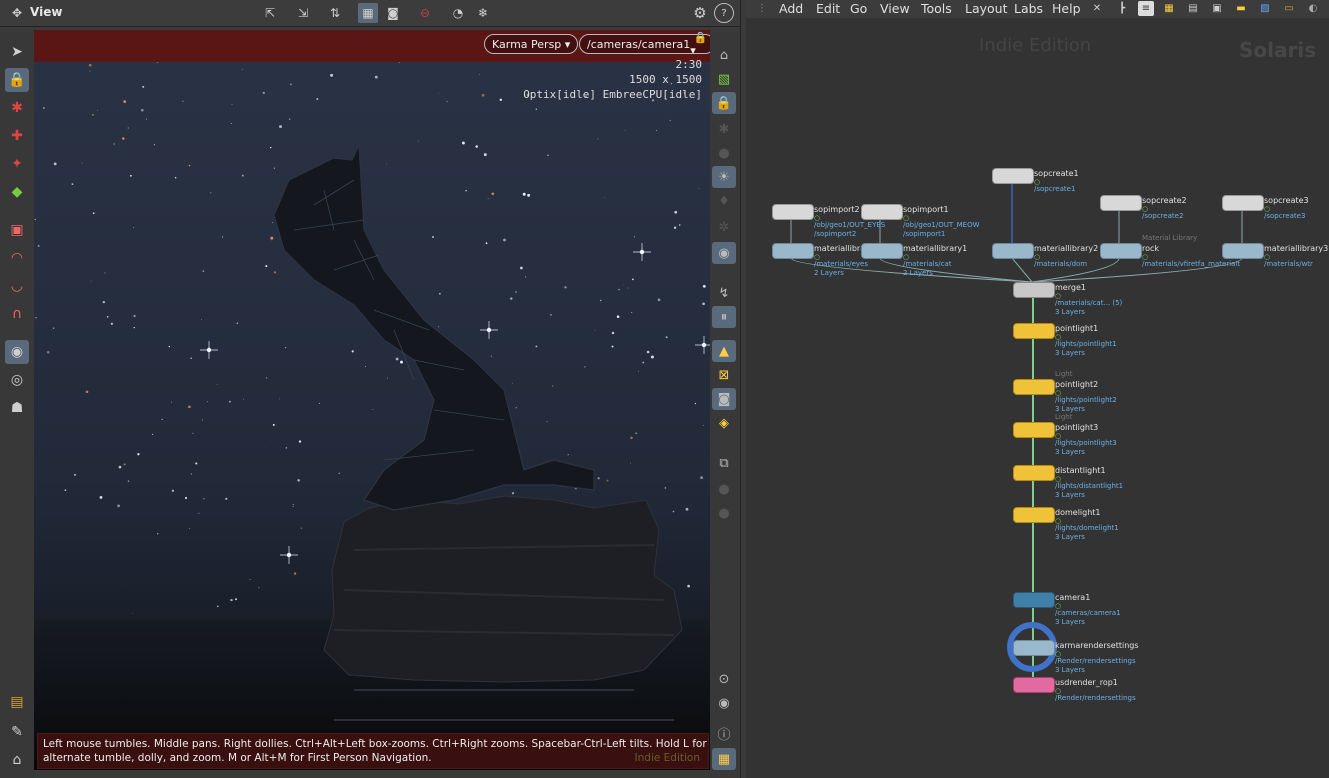 This screenshot has width=1329, height=778. I want to click on node-type-label: Material Library, so click(1170, 238).